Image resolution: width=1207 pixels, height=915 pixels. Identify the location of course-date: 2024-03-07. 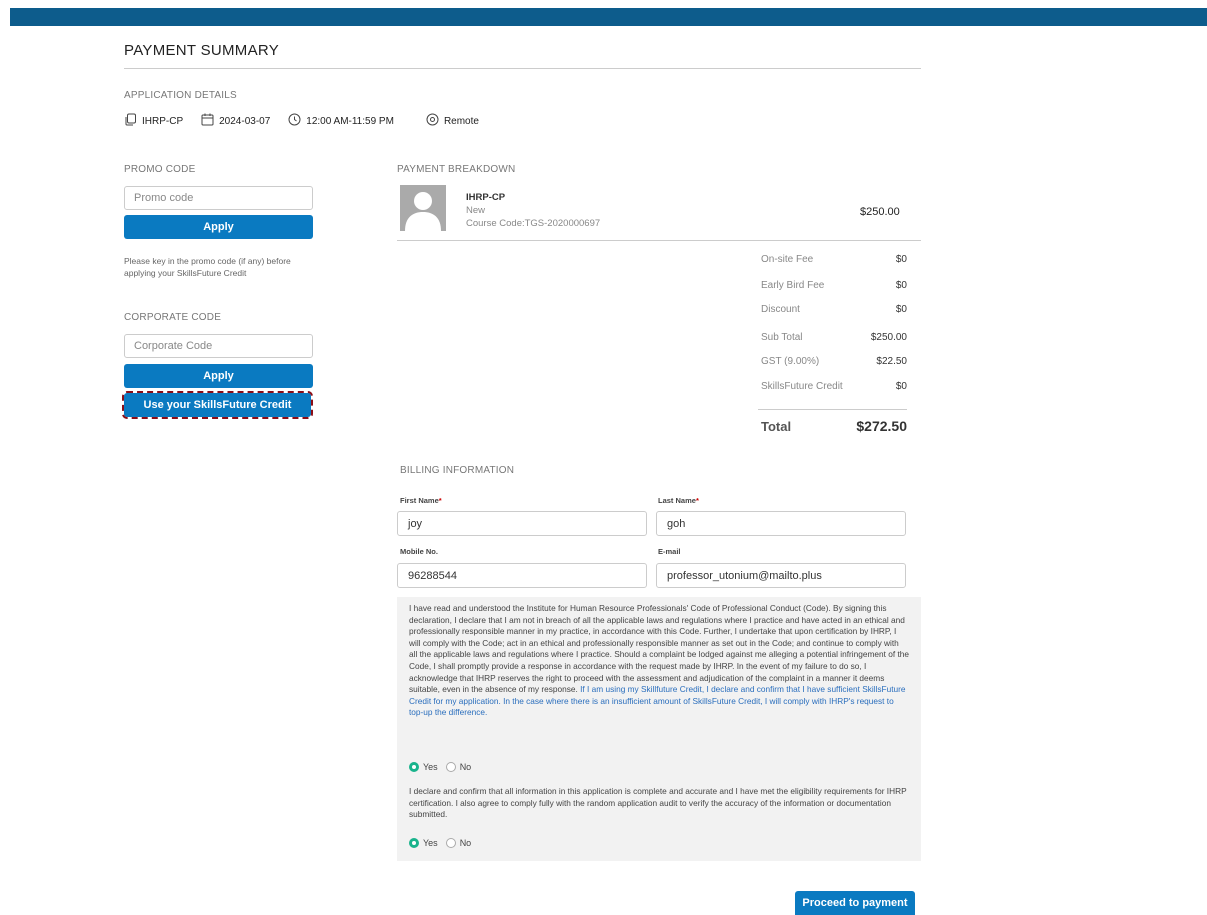
(245, 121).